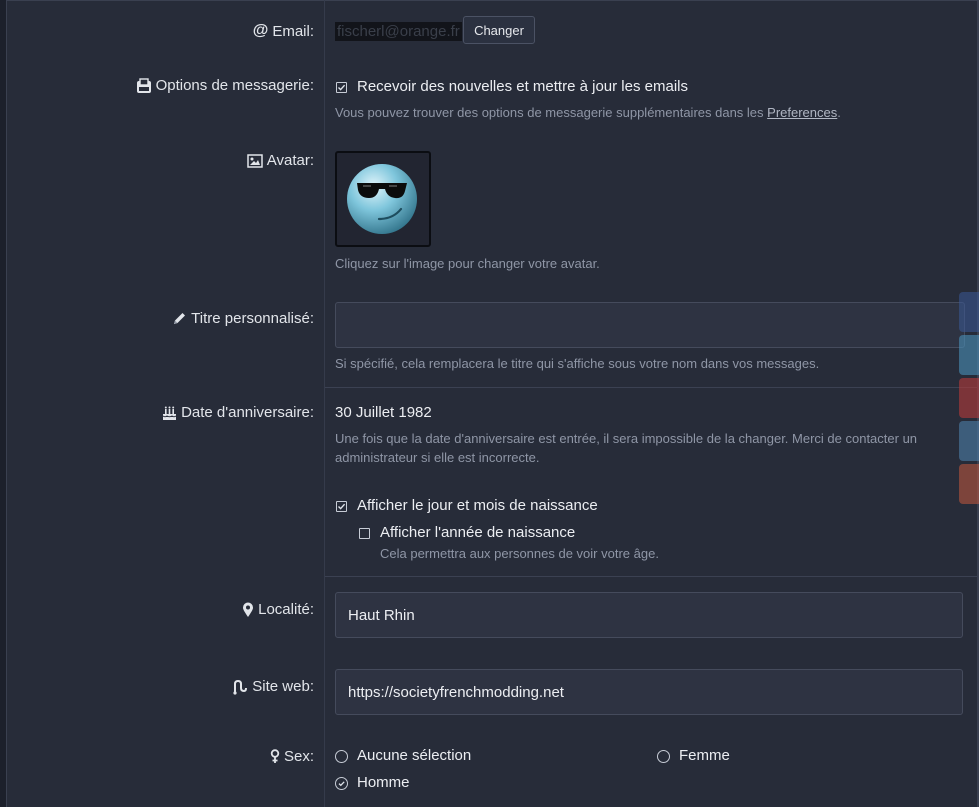 The height and width of the screenshot is (807, 979). What do you see at coordinates (278, 609) in the screenshot?
I see `location-label: Localité:` at bounding box center [278, 609].